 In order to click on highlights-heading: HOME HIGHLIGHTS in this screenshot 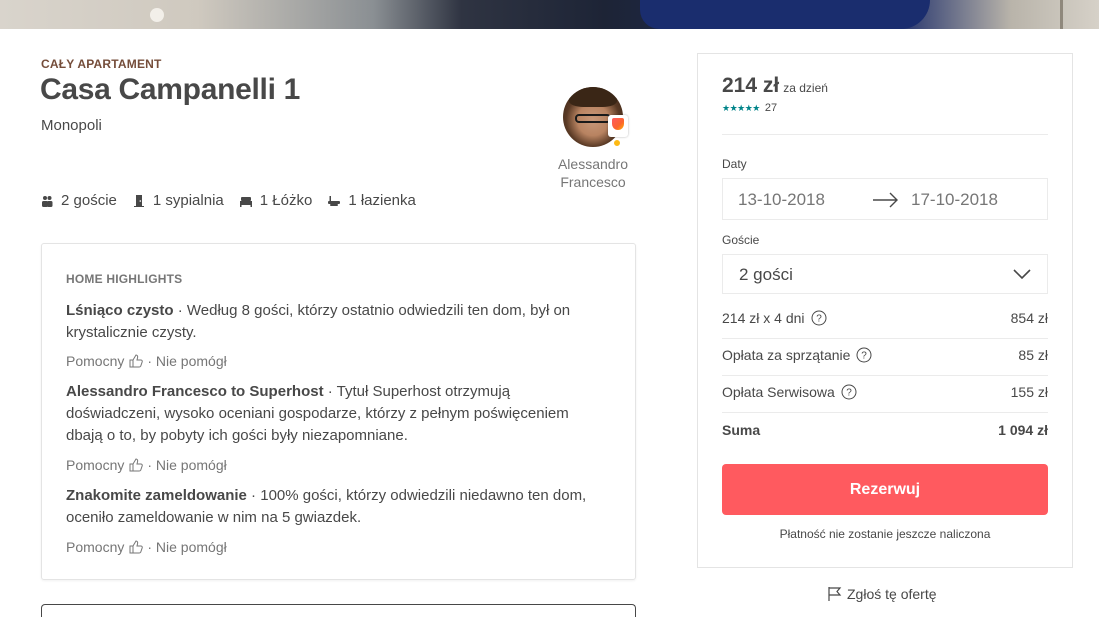, I will do `click(124, 279)`.